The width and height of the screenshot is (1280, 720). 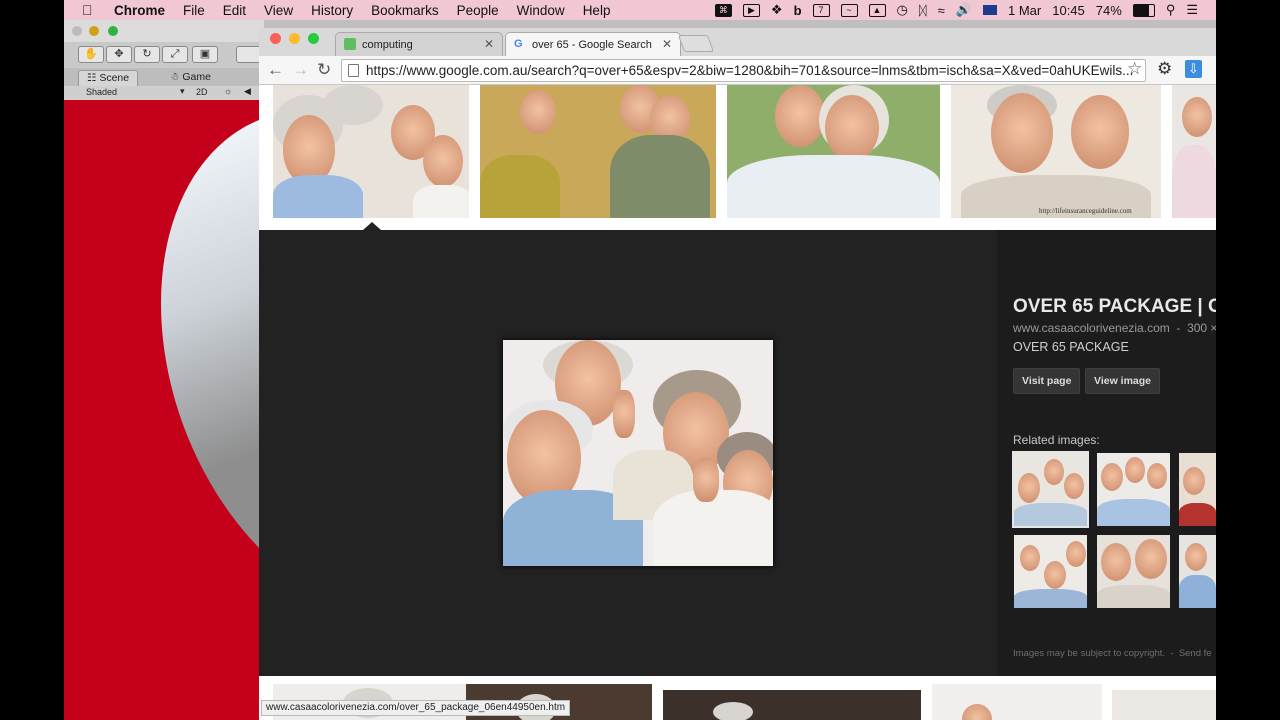 What do you see at coordinates (902, 10) in the screenshot?
I see `time-machine-icon: ◷` at bounding box center [902, 10].